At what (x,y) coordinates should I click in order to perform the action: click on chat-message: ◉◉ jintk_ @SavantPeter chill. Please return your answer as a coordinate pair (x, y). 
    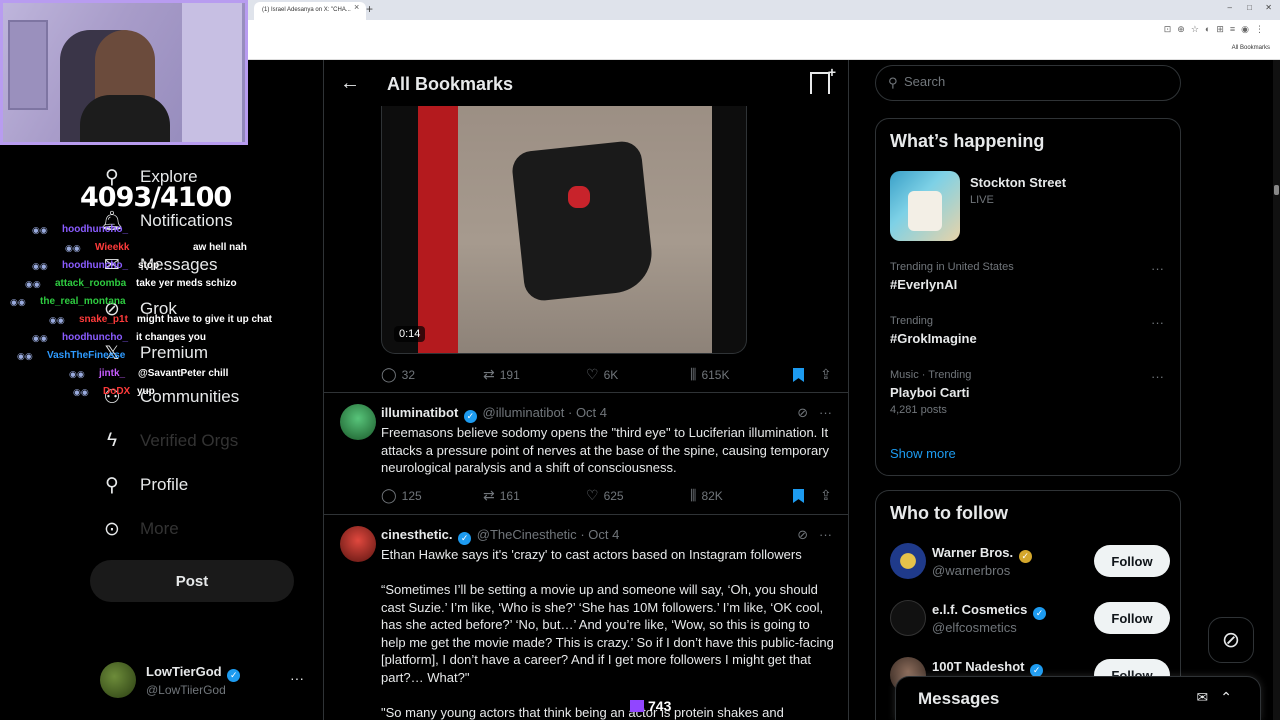
    Looking at the image, I should click on (155, 375).